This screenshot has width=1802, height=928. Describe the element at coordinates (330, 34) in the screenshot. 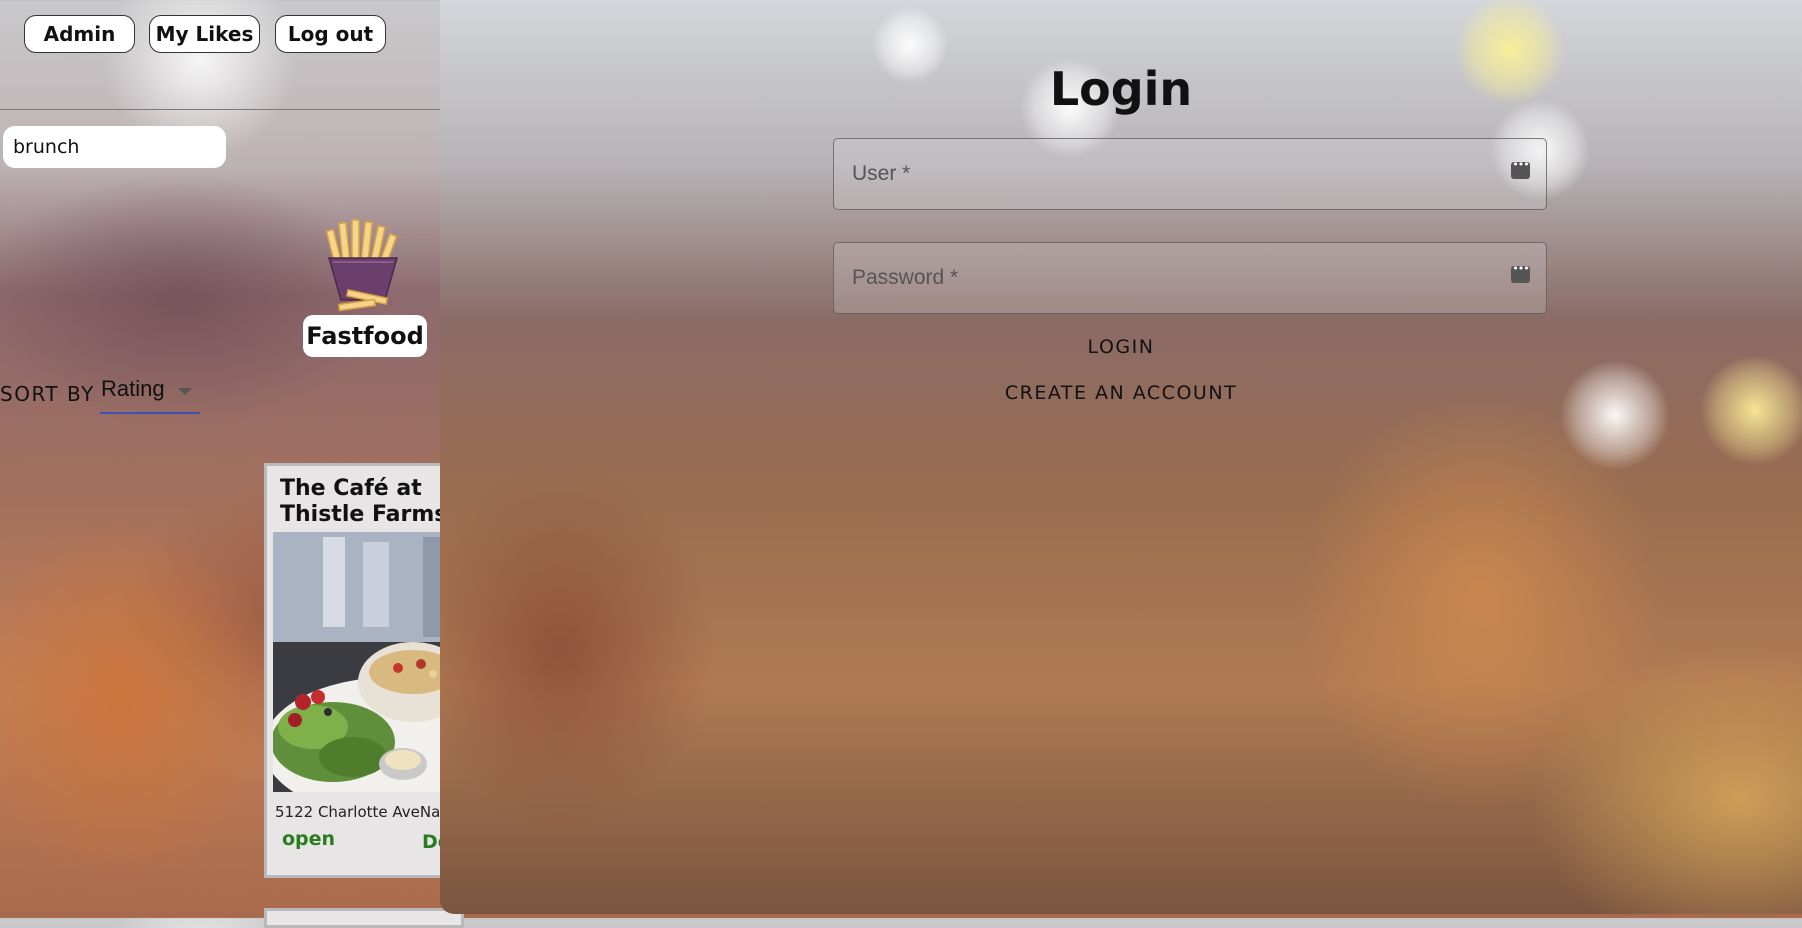

I see `log-out-button: Log out` at that location.